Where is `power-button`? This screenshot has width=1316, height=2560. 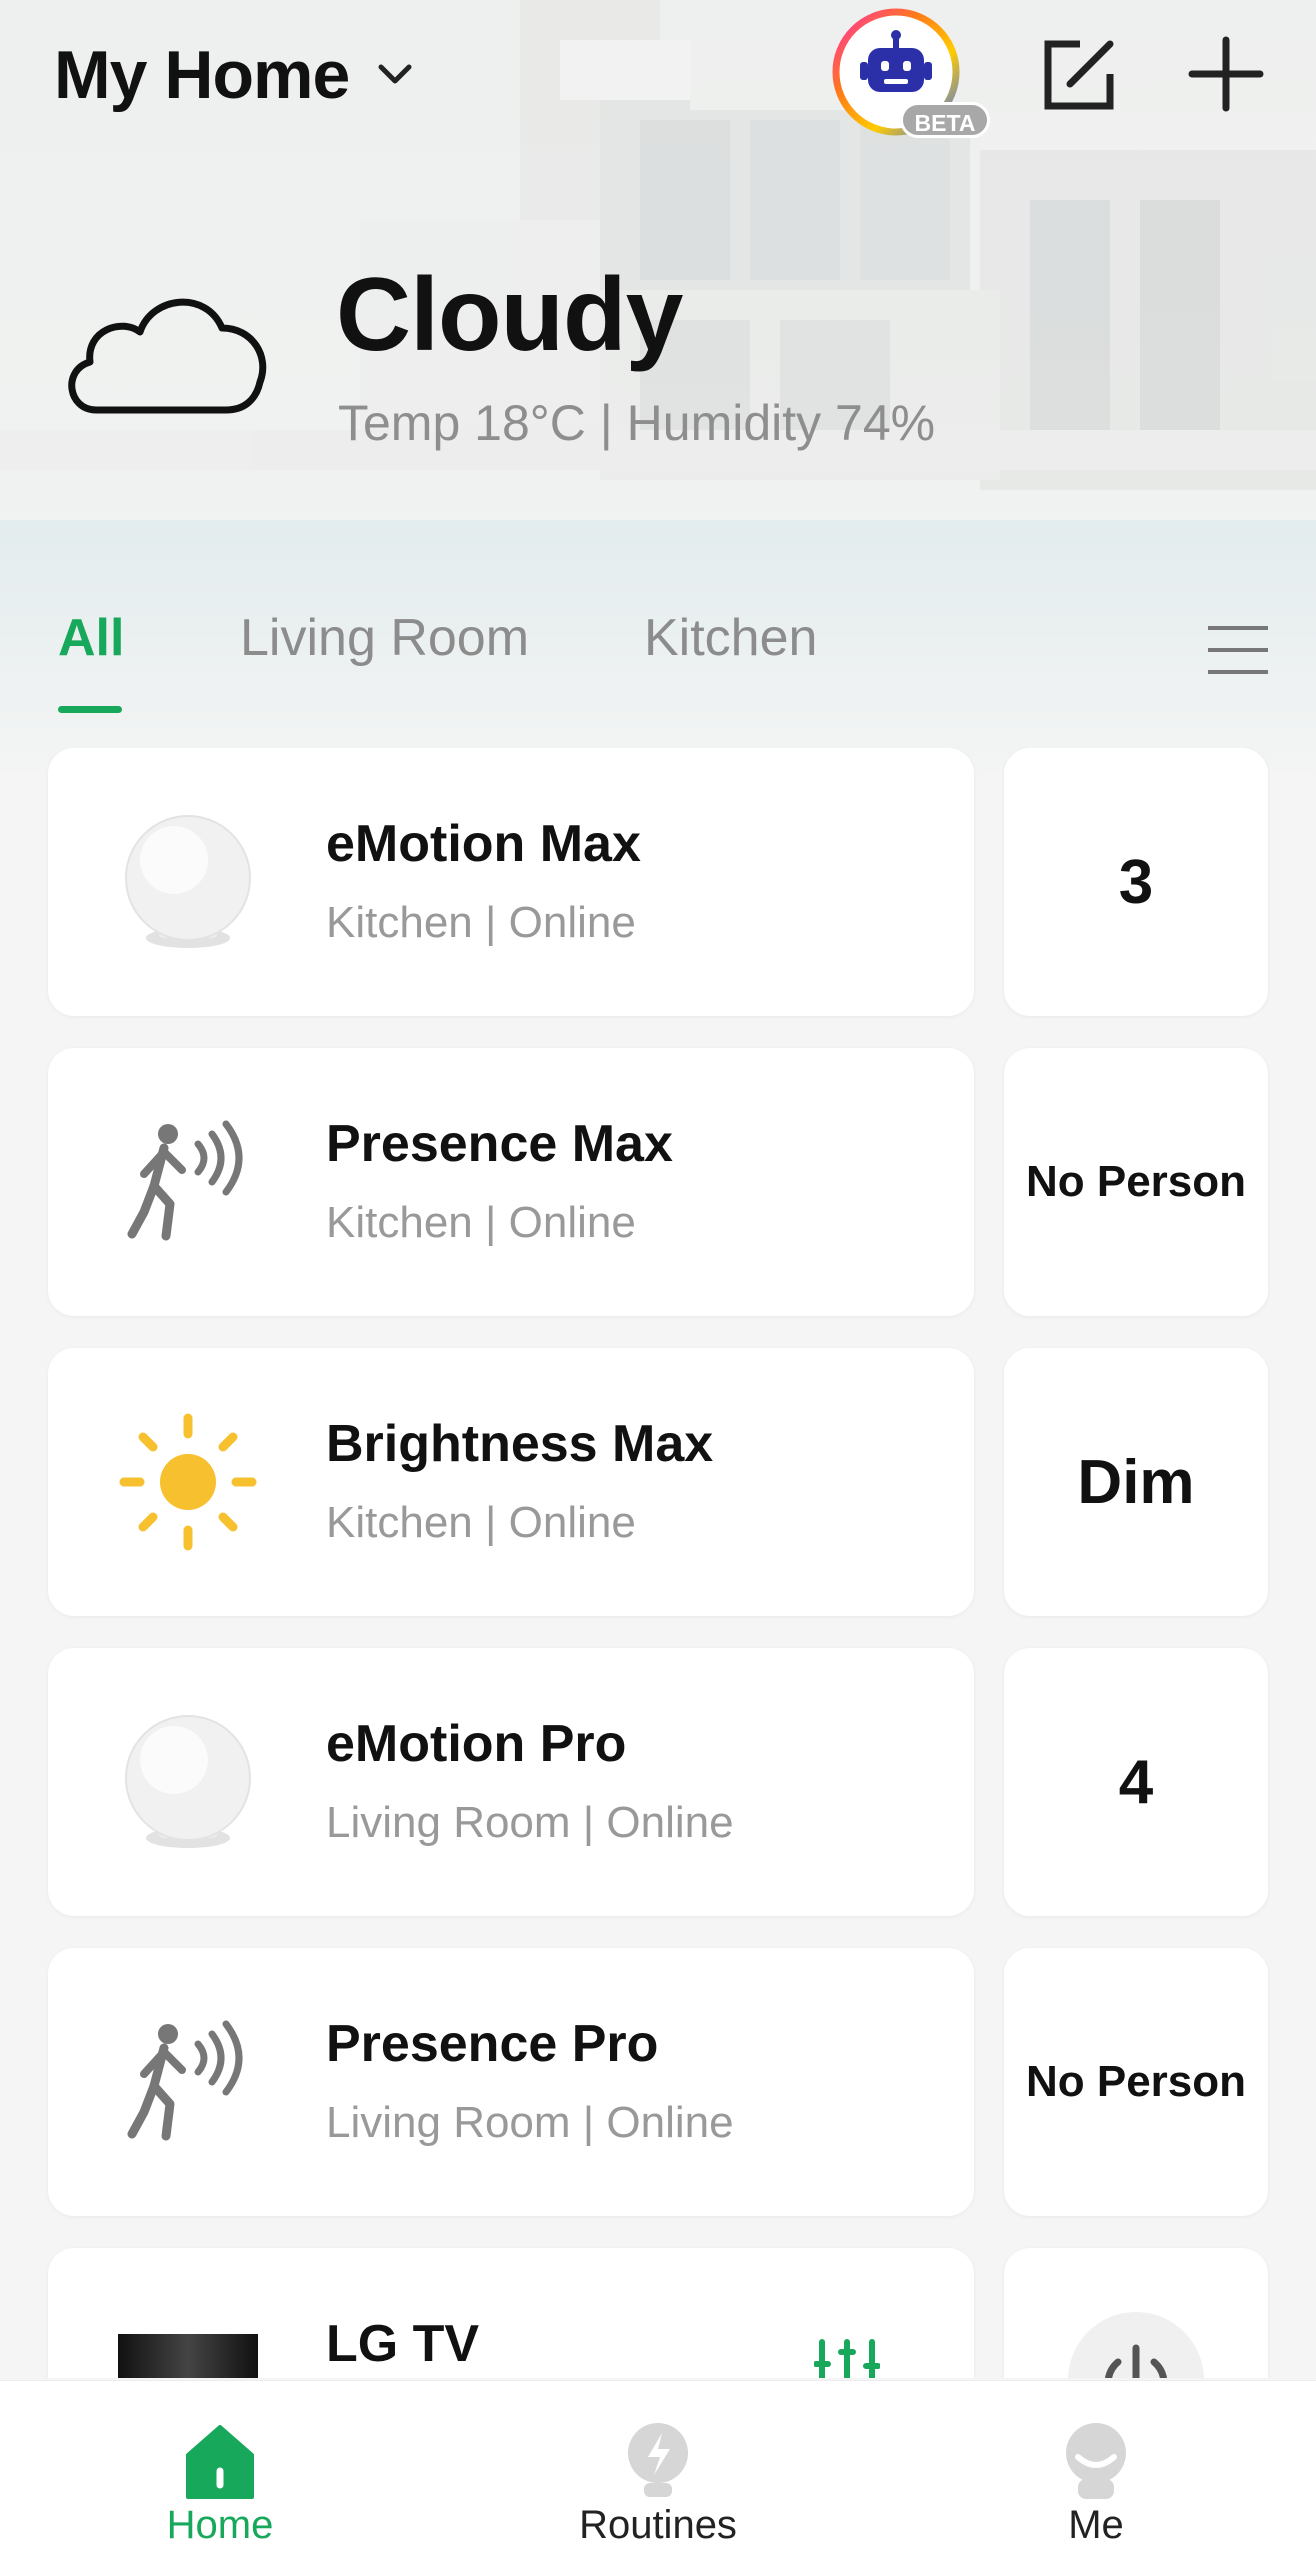 power-button is located at coordinates (1136, 2345).